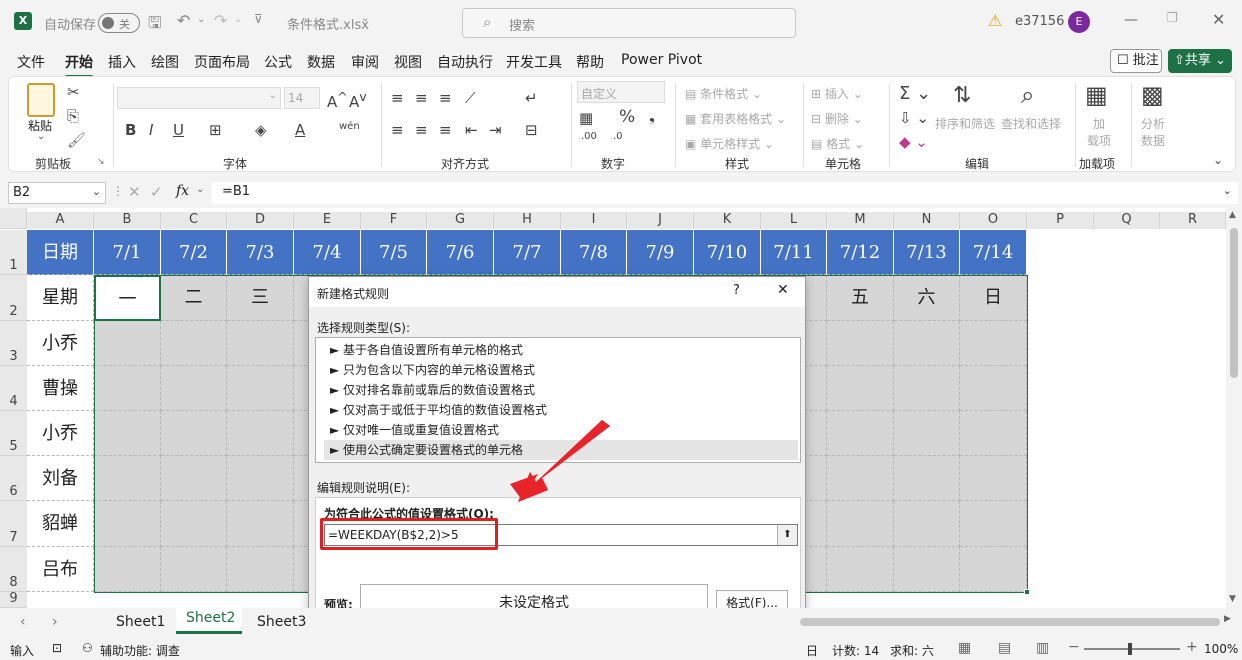 The image size is (1242, 660). Describe the element at coordinates (1099, 132) in the screenshot. I see `addins-button: 加 载项` at that location.